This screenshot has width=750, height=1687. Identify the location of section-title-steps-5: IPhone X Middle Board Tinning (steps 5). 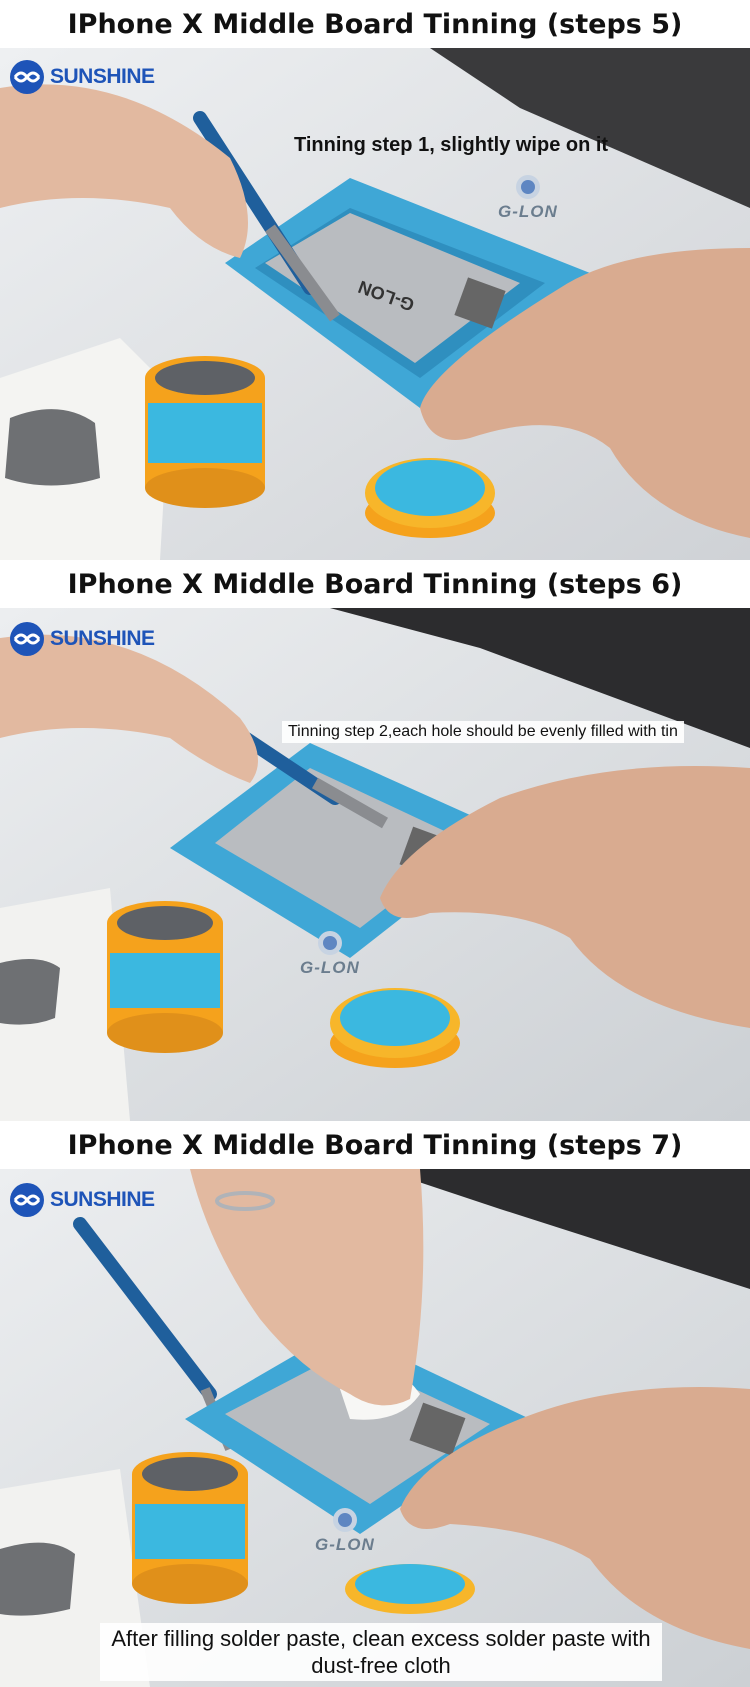
(375, 24).